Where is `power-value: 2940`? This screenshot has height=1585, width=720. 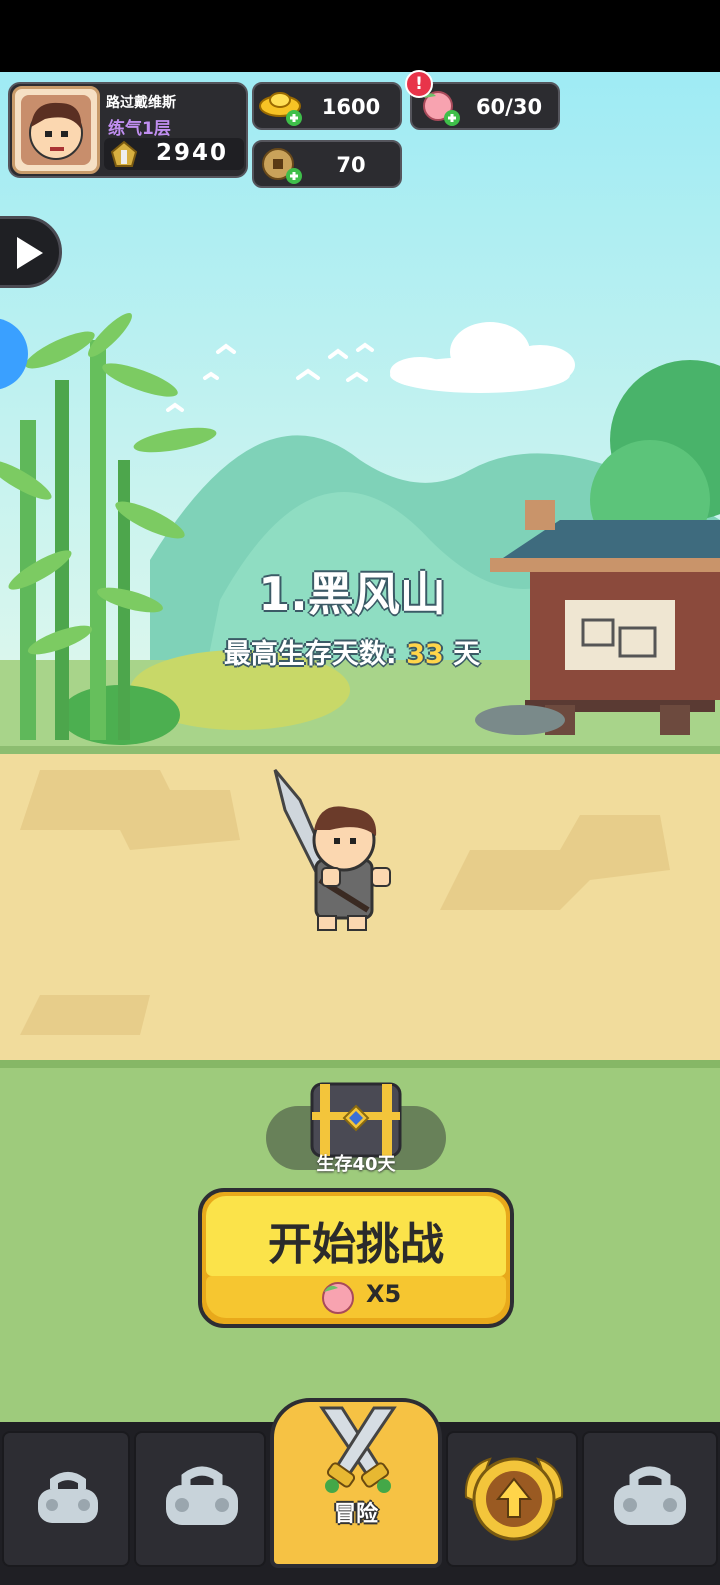 power-value: 2940 is located at coordinates (192, 153).